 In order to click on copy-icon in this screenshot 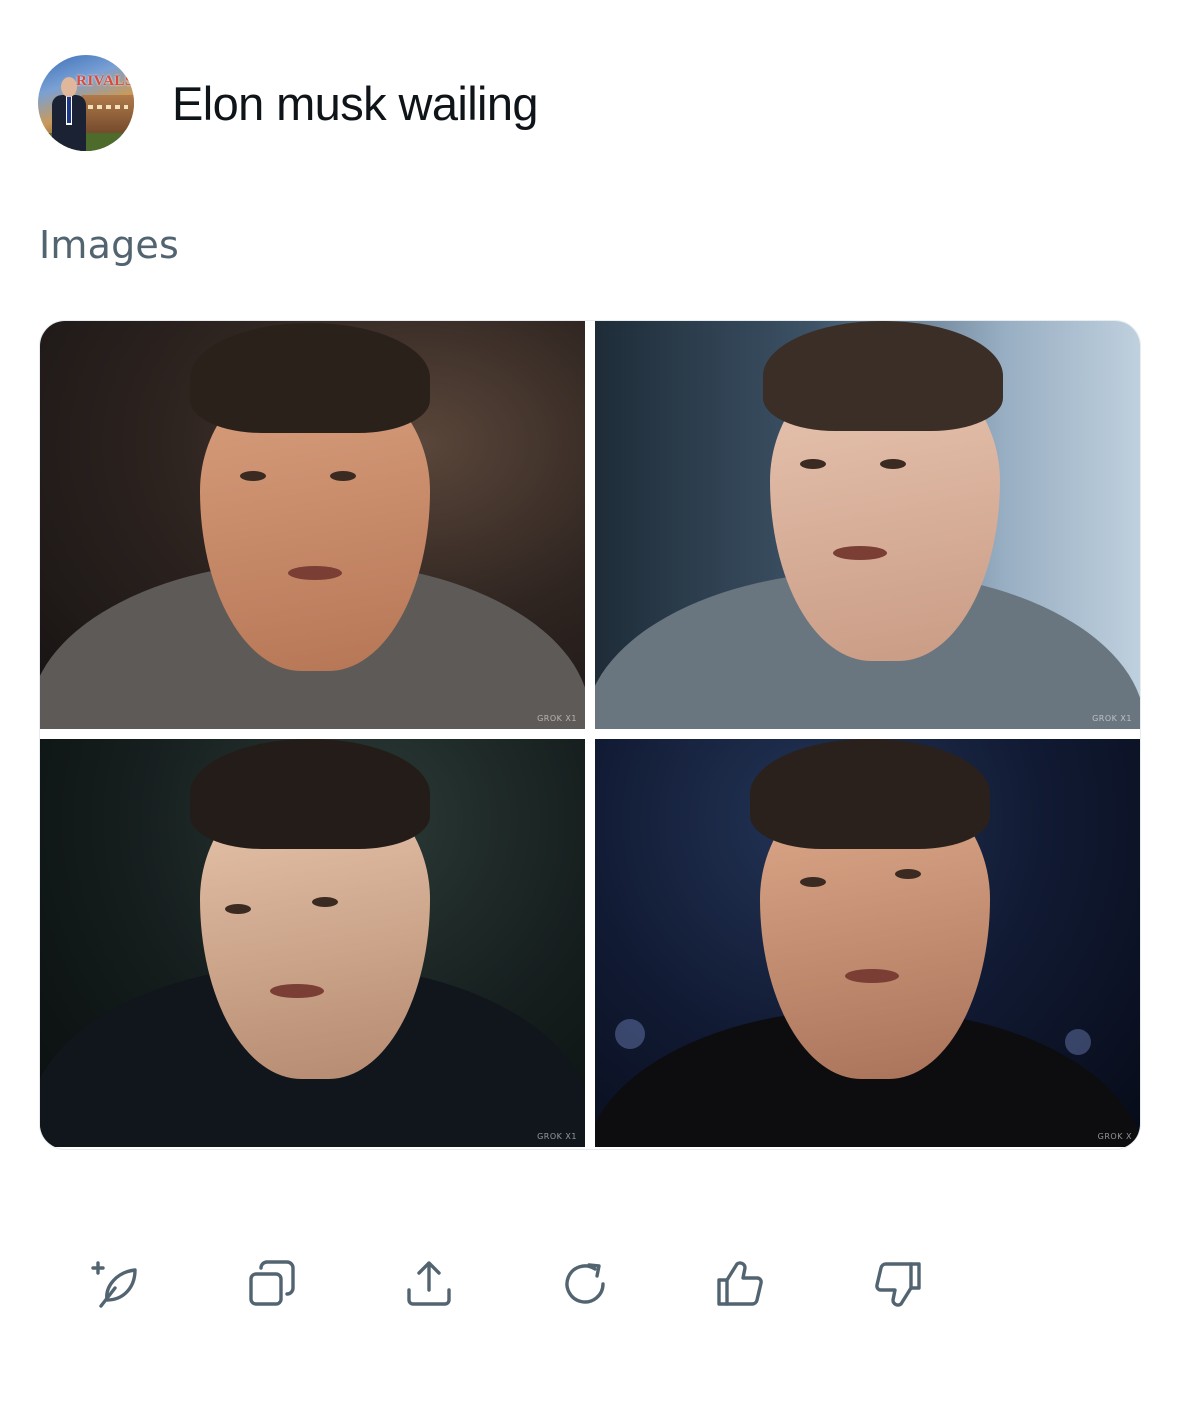, I will do `click(272, 1283)`.